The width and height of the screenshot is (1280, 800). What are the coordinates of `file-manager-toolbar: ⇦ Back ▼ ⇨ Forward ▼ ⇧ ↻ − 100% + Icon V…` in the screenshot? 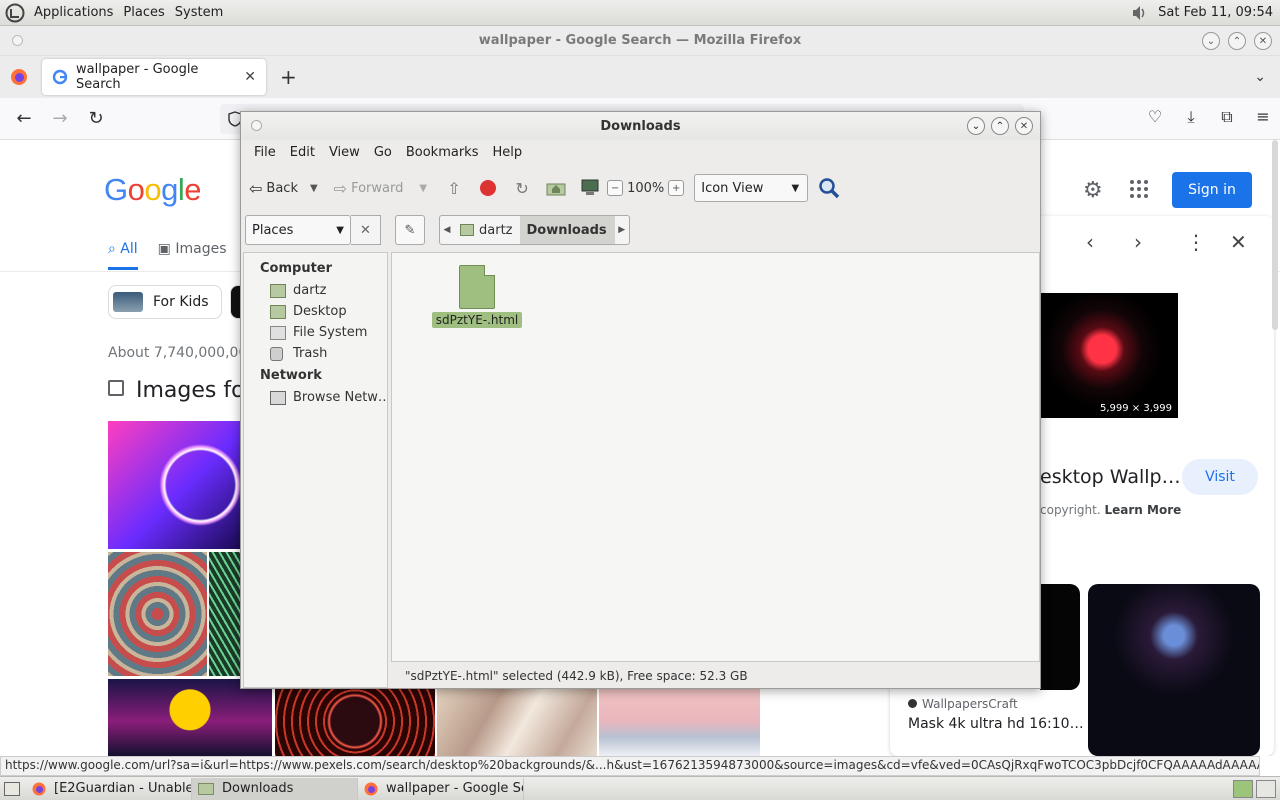 It's located at (640, 188).